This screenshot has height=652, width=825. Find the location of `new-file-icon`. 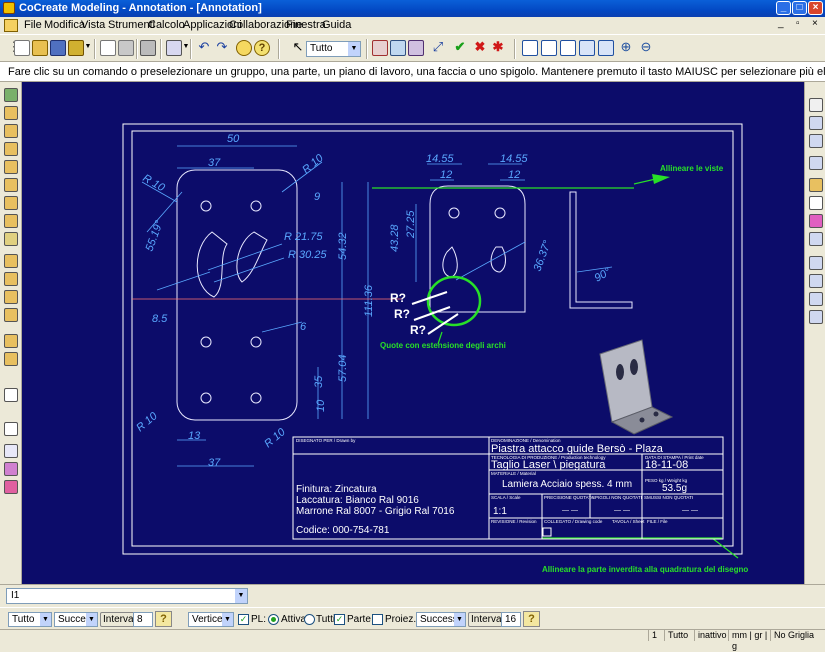

new-file-icon is located at coordinates (22, 48).